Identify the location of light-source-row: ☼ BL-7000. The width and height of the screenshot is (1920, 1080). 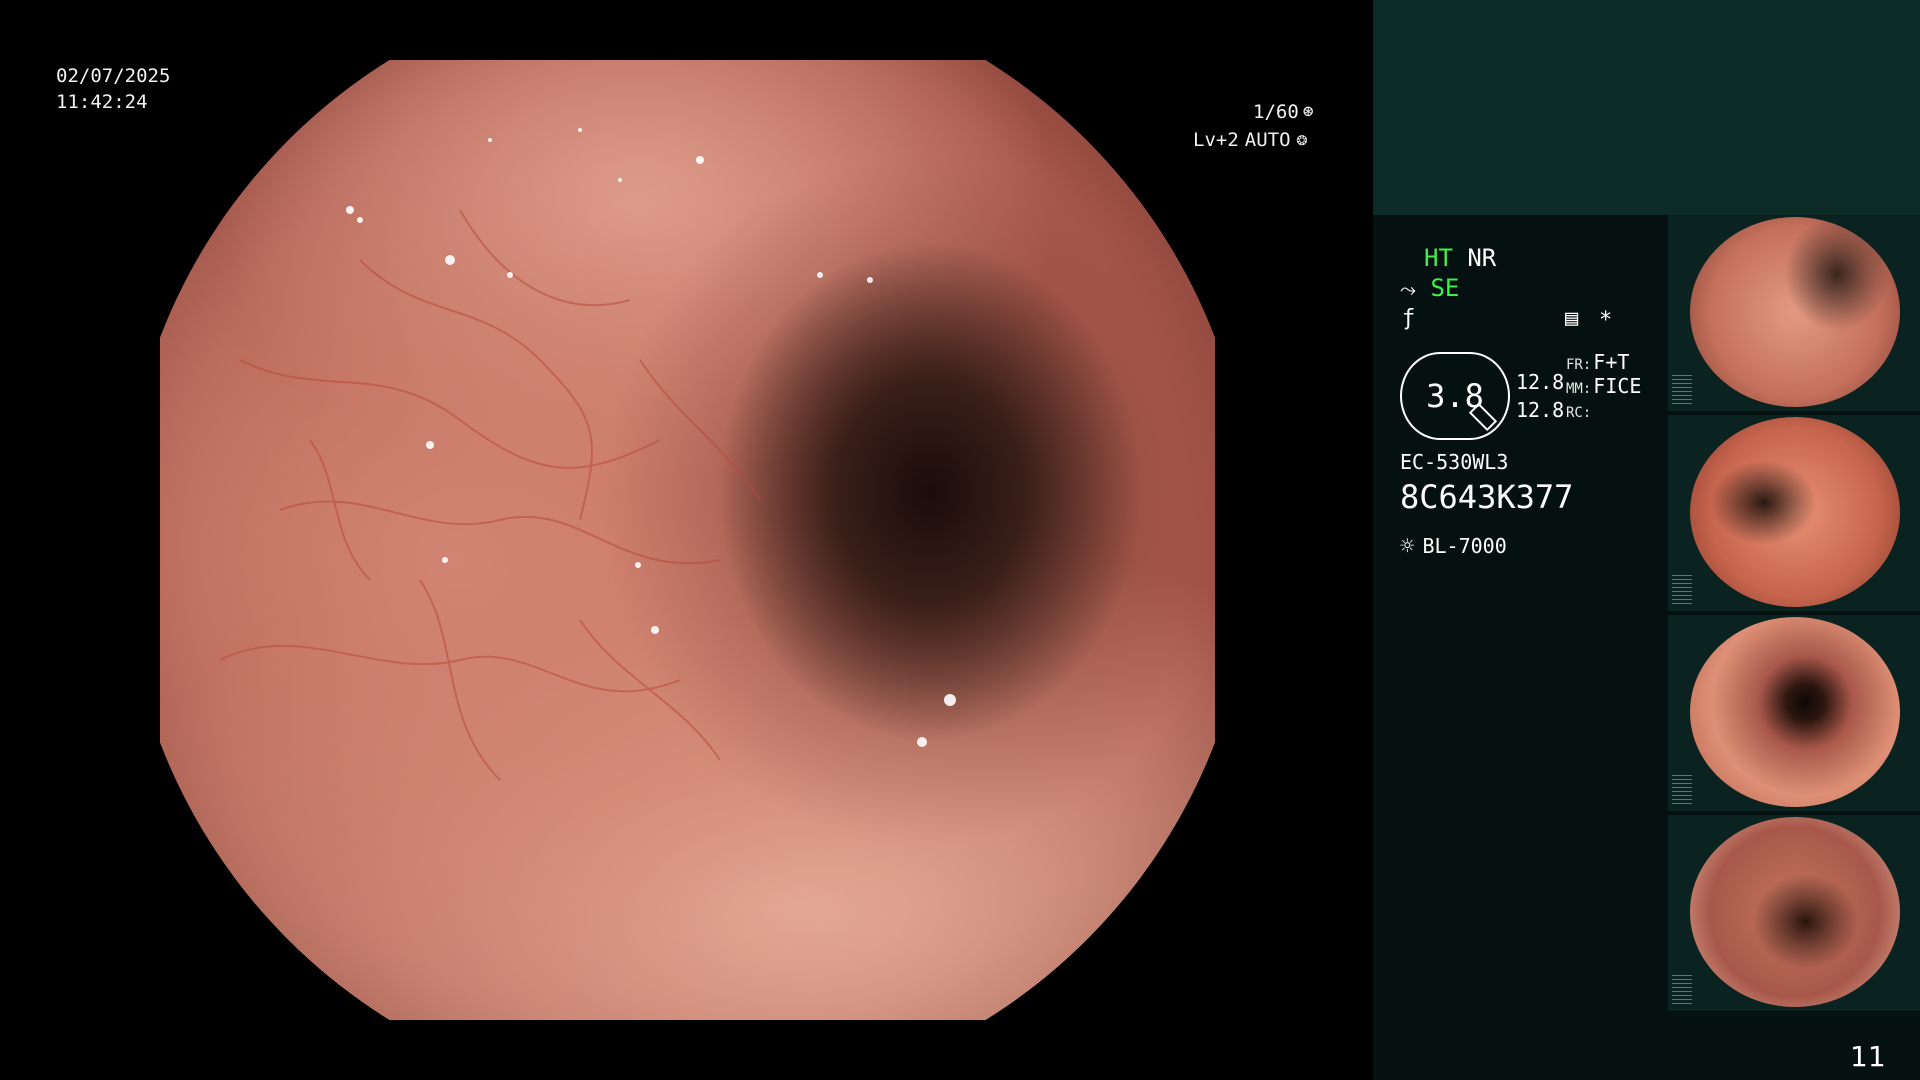
(1453, 546).